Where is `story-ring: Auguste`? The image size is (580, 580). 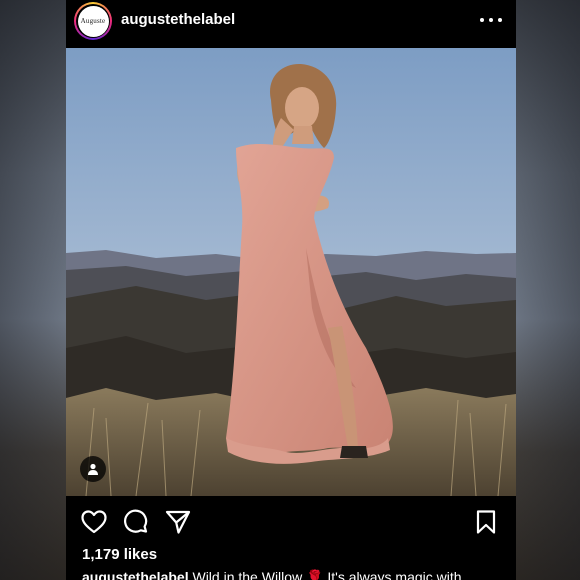
story-ring: Auguste is located at coordinates (93, 21).